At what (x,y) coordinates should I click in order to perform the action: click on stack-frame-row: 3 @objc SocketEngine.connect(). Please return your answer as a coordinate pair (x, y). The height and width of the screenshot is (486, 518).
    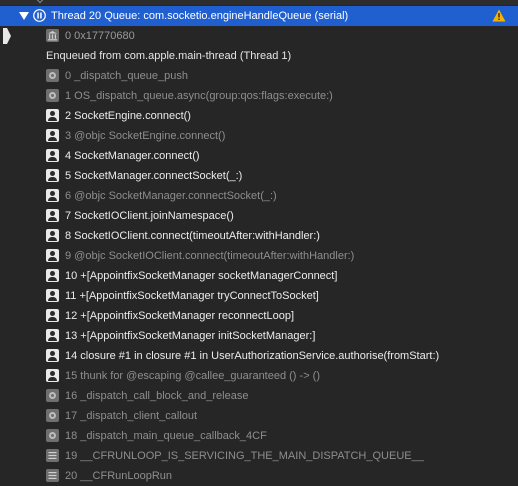
    Looking at the image, I should click on (259, 136).